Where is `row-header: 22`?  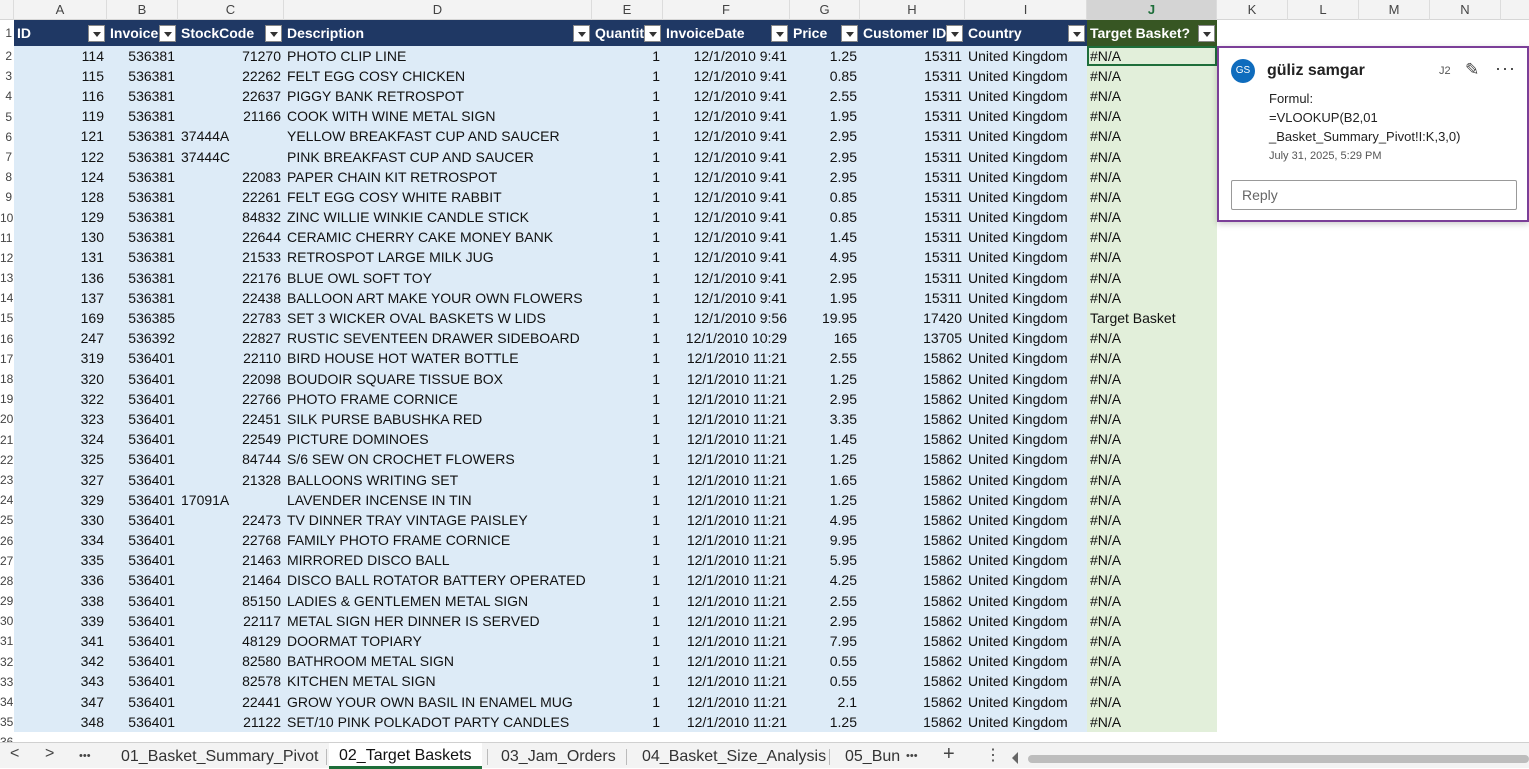 row-header: 22 is located at coordinates (7, 460).